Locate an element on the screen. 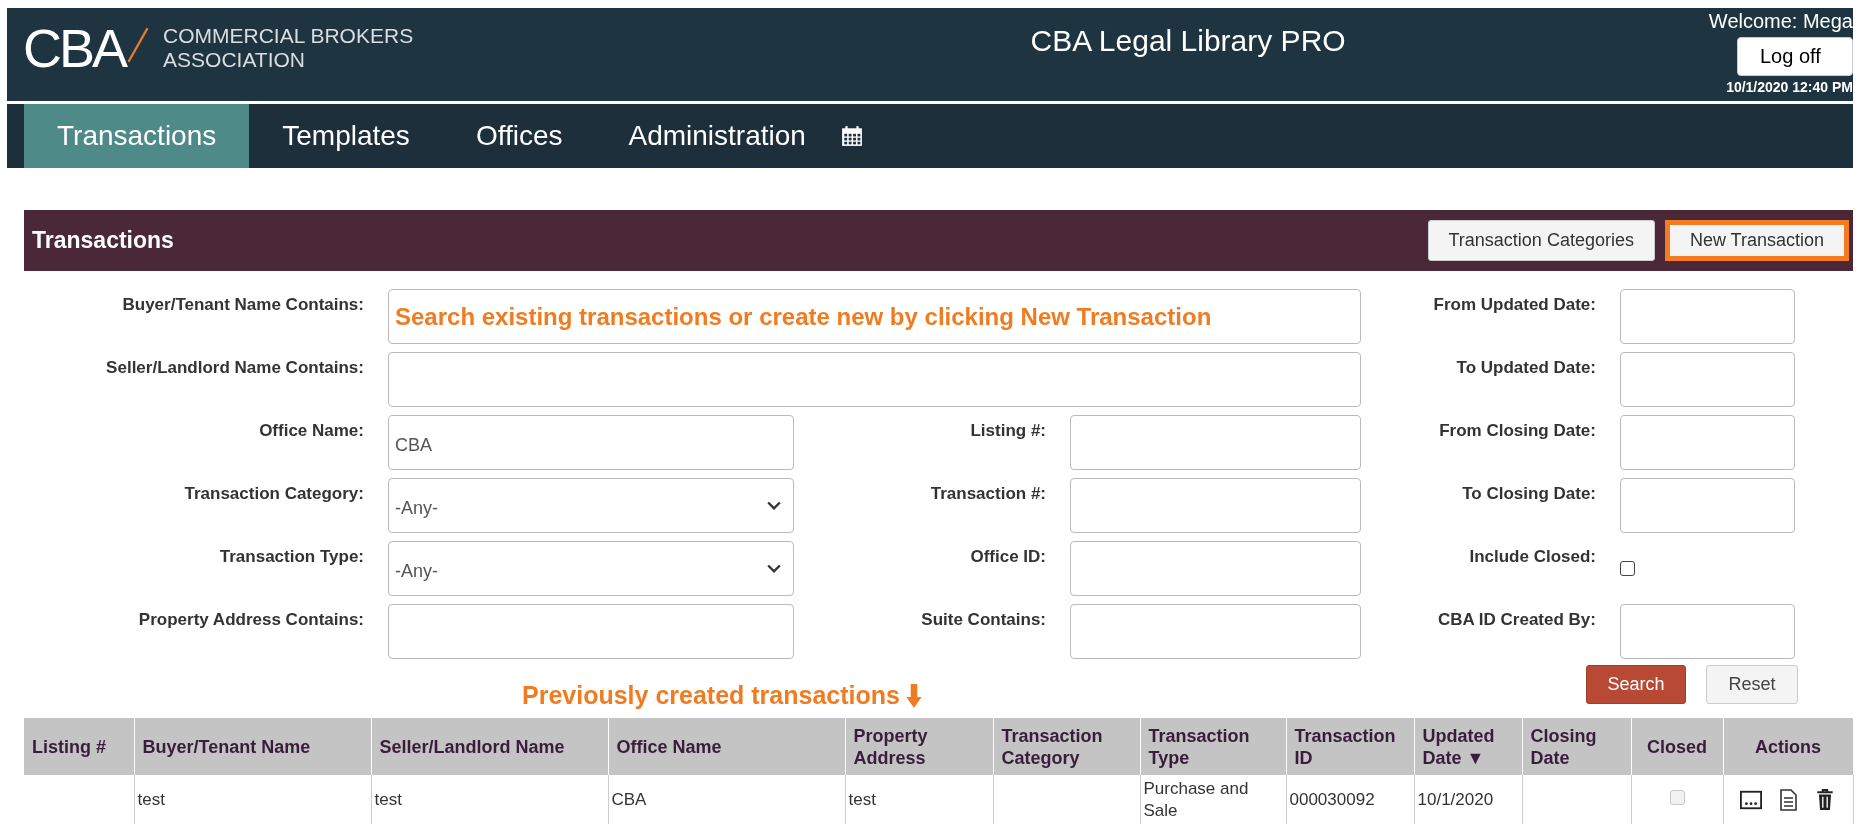 The height and width of the screenshot is (824, 1872). nav-tab: Offices is located at coordinates (519, 136).